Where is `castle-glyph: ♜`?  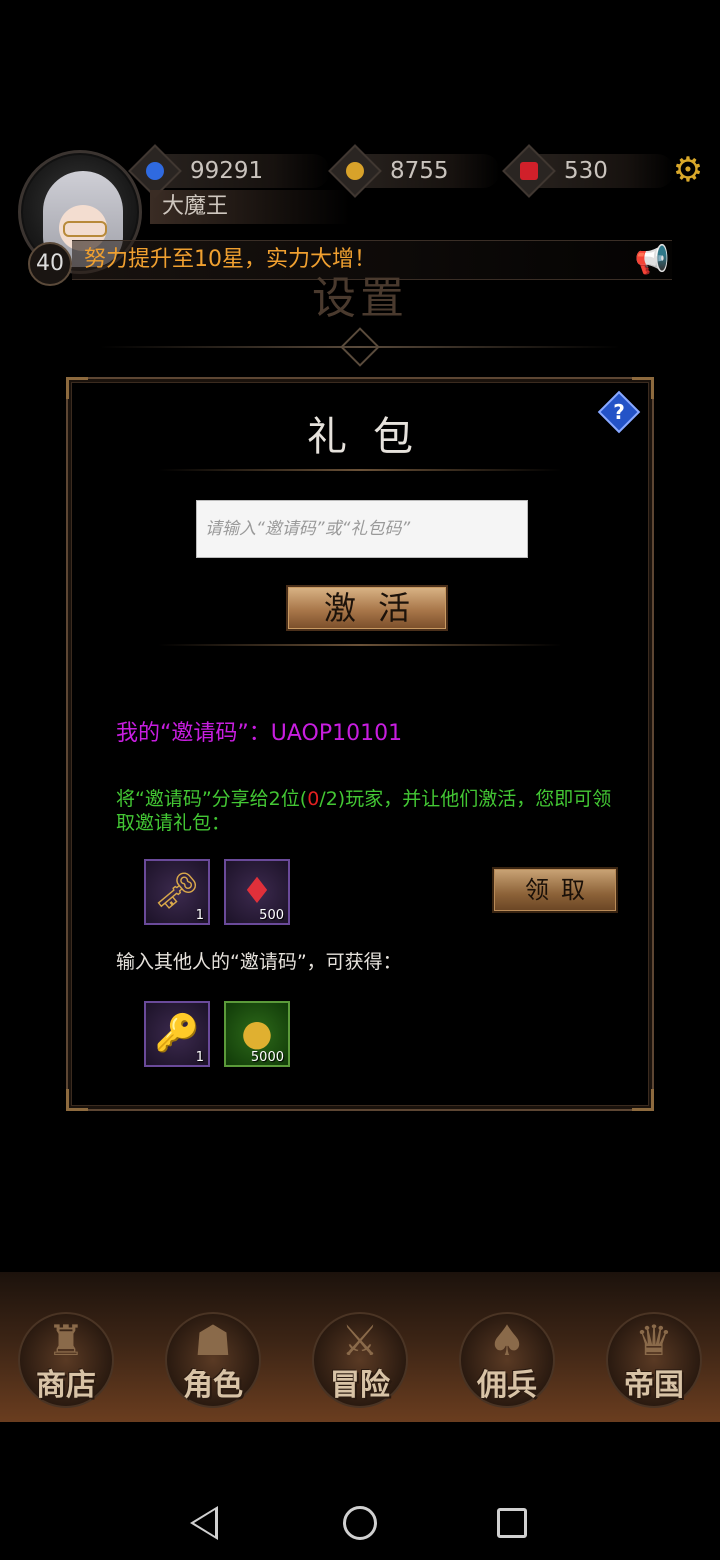
castle-glyph: ♜ is located at coordinates (66, 1340).